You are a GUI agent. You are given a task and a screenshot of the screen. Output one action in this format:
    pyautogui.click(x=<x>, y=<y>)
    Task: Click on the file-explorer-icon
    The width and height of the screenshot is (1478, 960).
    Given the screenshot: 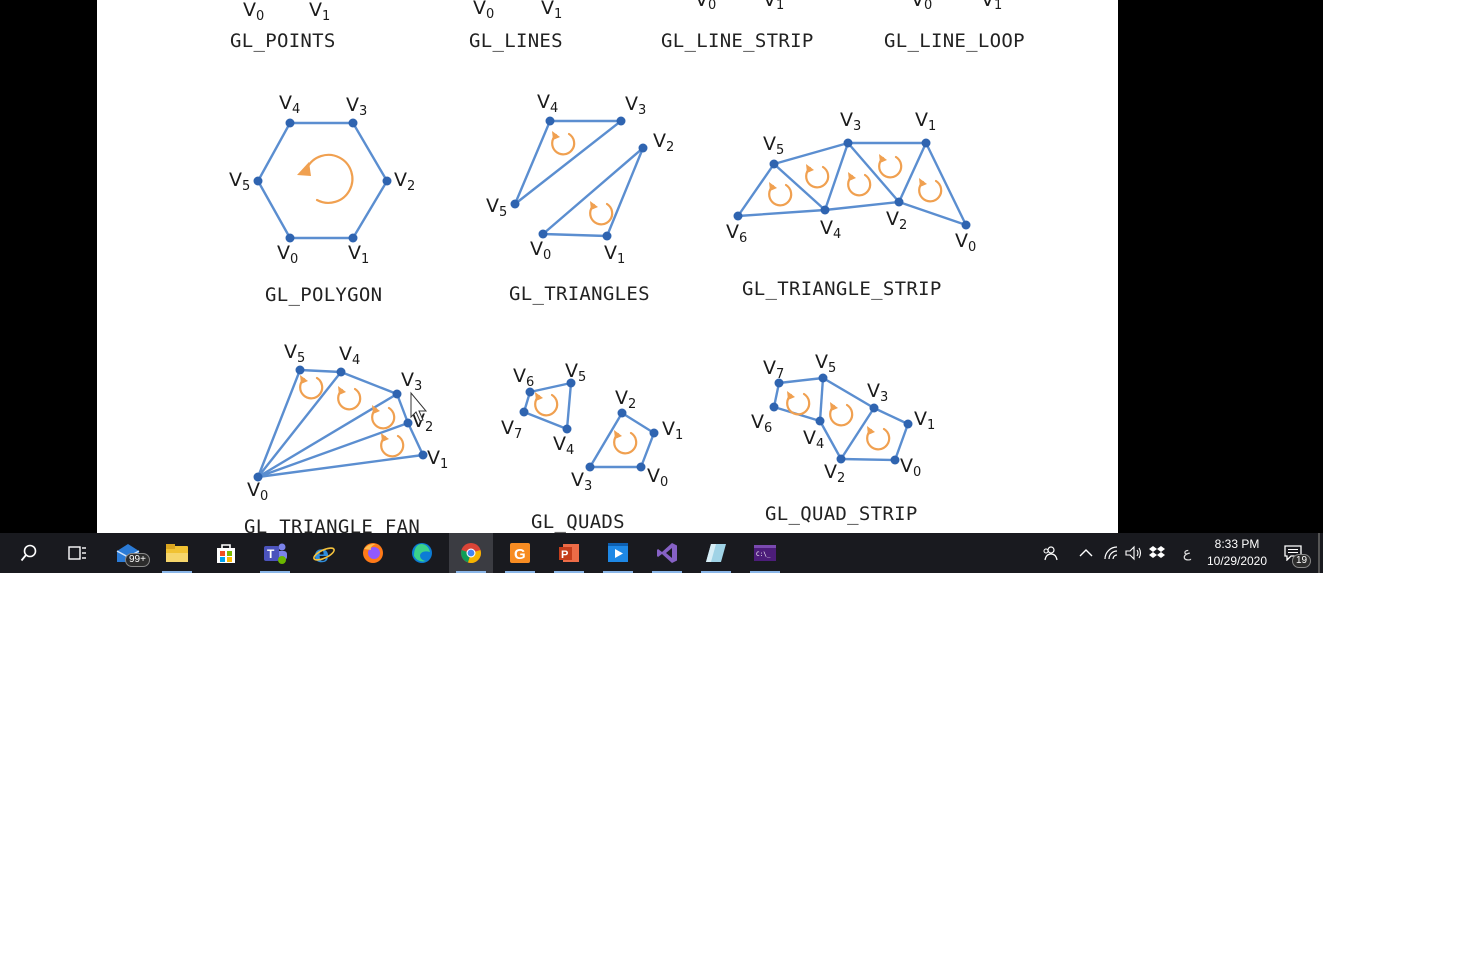 What is the action you would take?
    pyautogui.click(x=177, y=553)
    